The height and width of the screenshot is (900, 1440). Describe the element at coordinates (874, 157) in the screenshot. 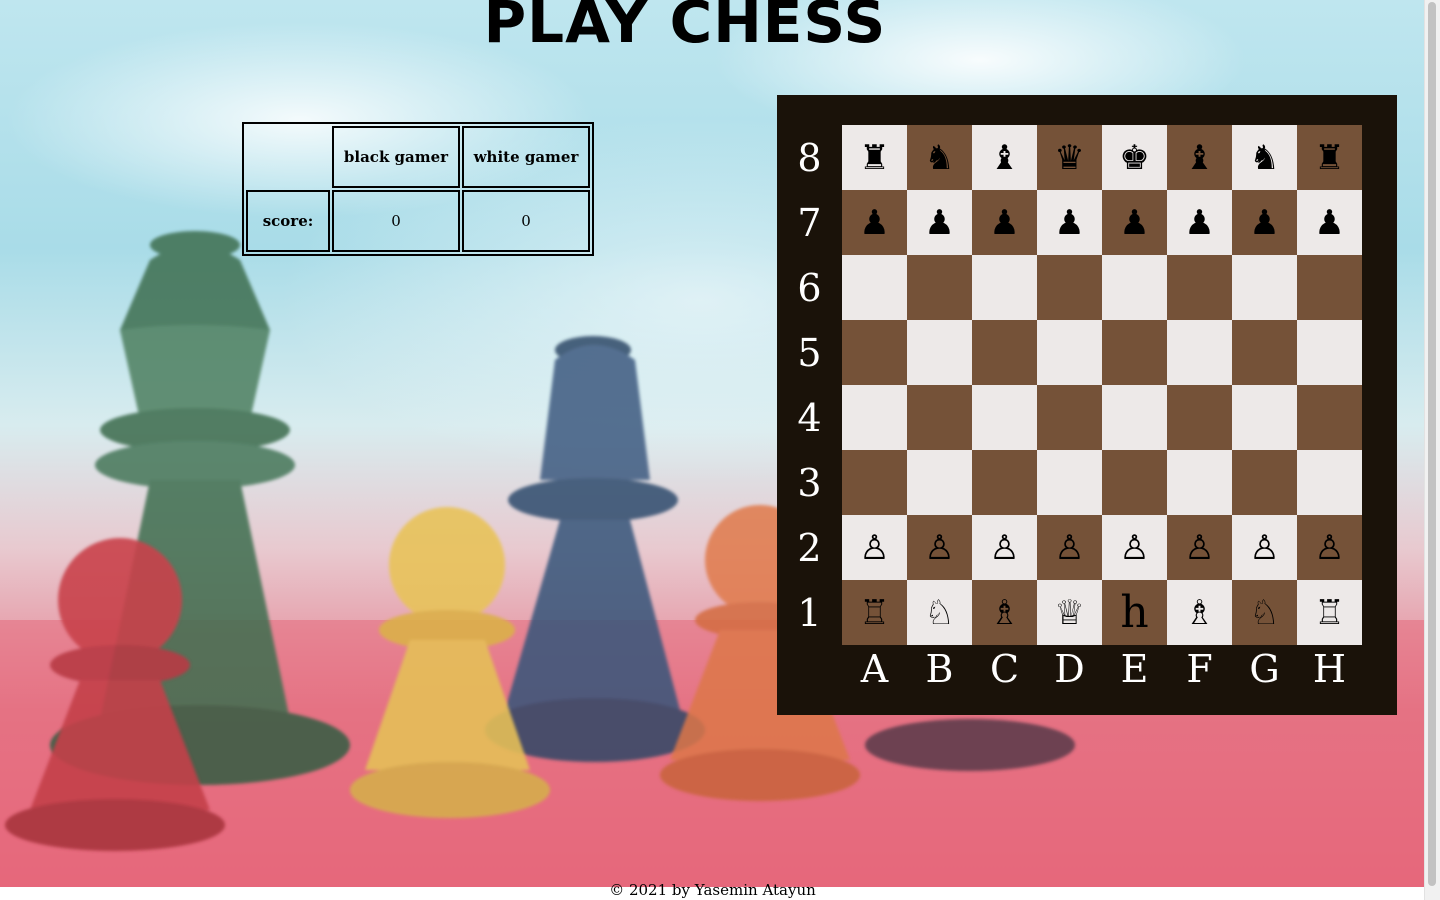

I see `square-a8: ♜` at that location.